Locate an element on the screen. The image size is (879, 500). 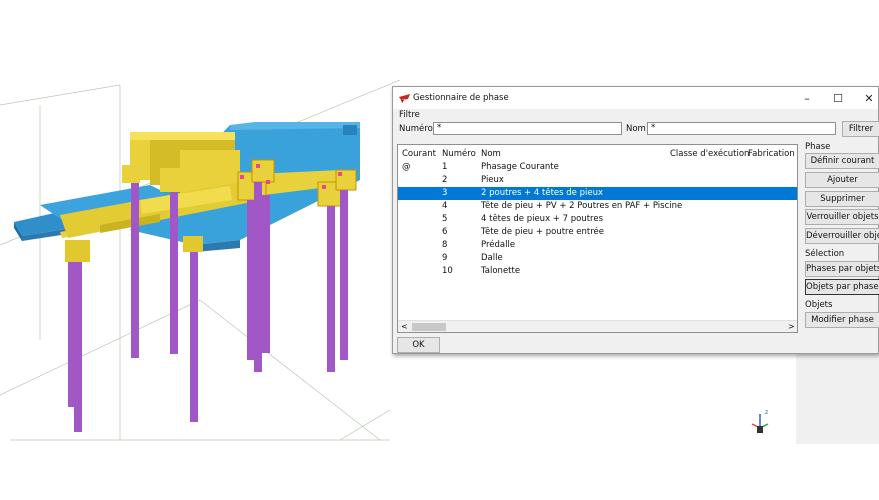
table-row: 8 Prédalle is located at coordinates (597, 245).